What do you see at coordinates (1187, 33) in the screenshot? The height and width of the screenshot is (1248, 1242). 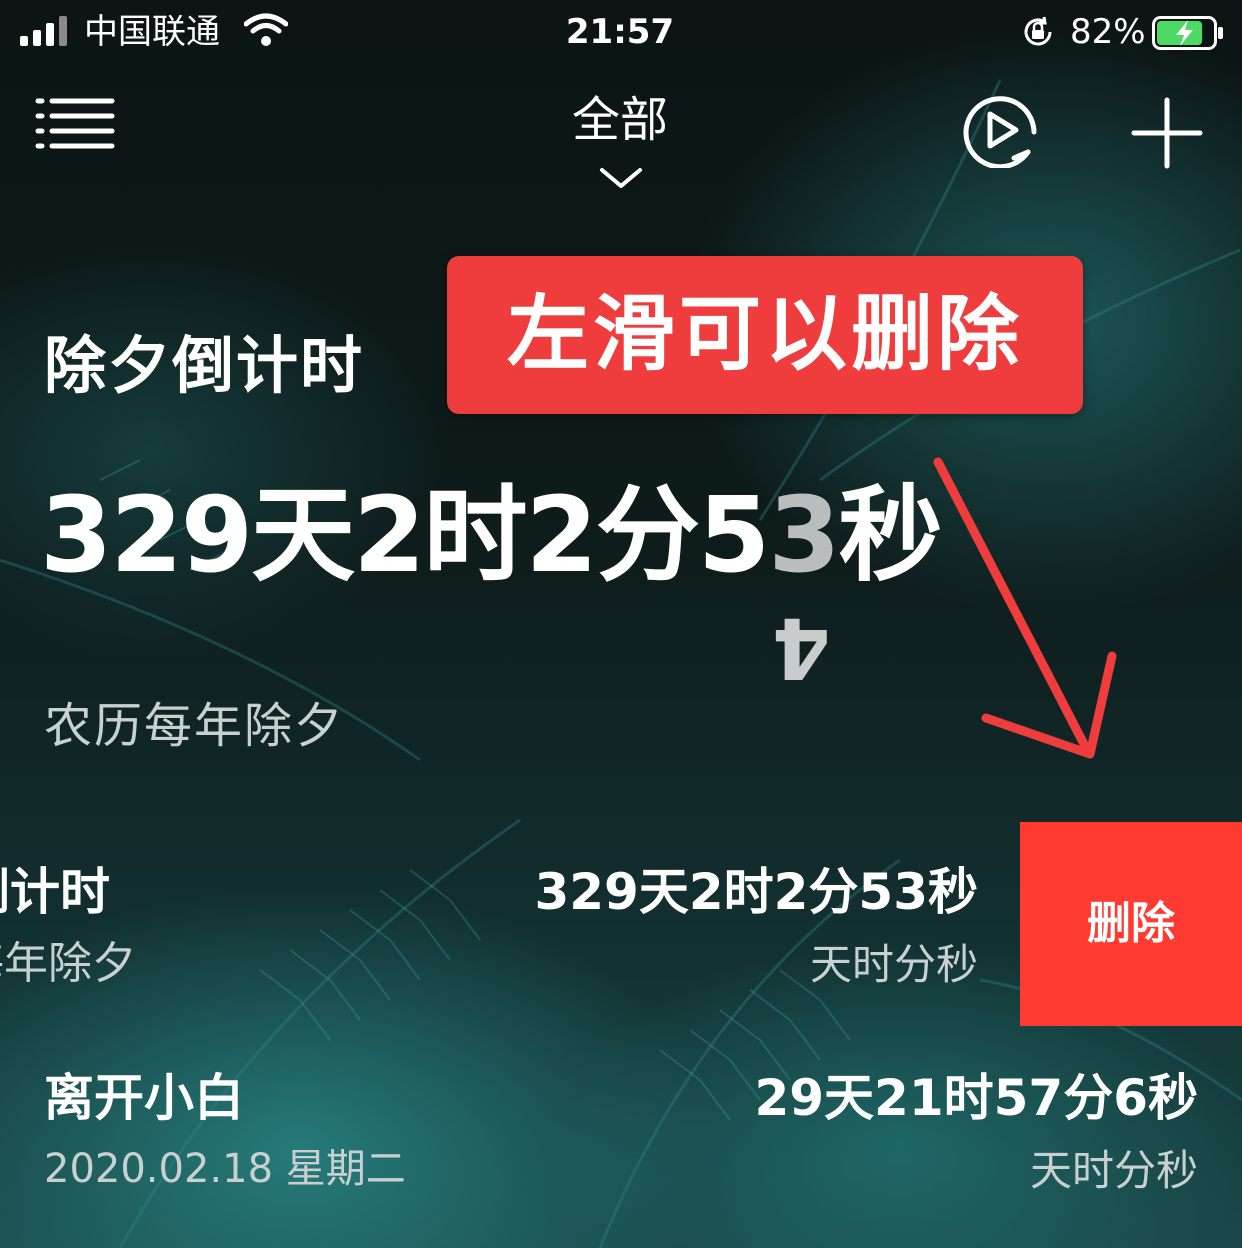 I see `battery-charging-icon` at bounding box center [1187, 33].